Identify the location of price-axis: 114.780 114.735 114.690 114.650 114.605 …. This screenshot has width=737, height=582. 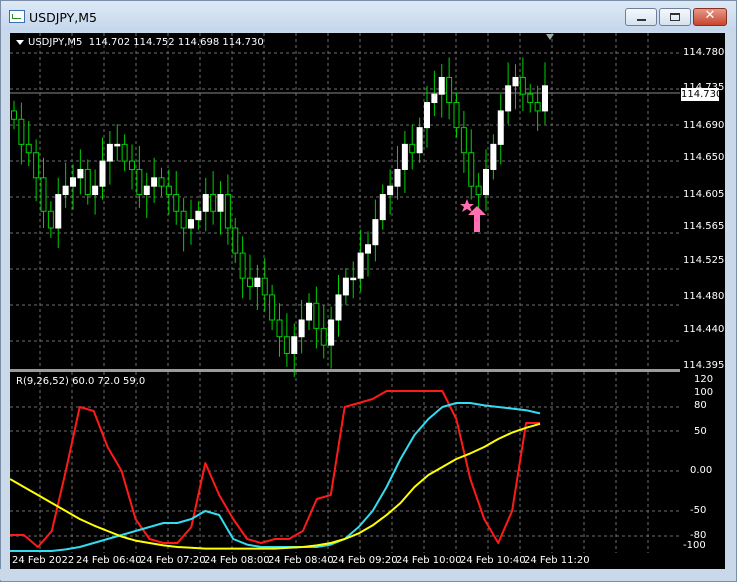
(702, 293).